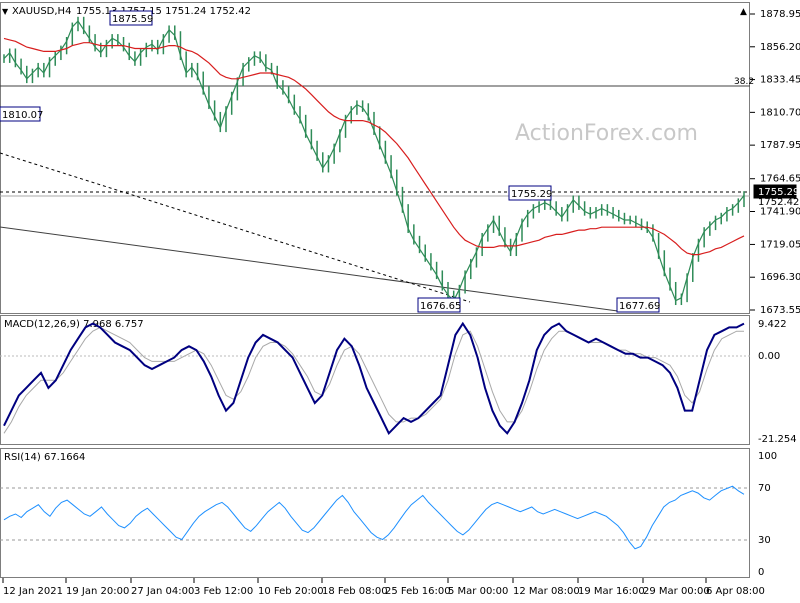 The image size is (800, 603). Describe the element at coordinates (780, 112) in the screenshot. I see `price-tick-label: 1810.70` at that location.